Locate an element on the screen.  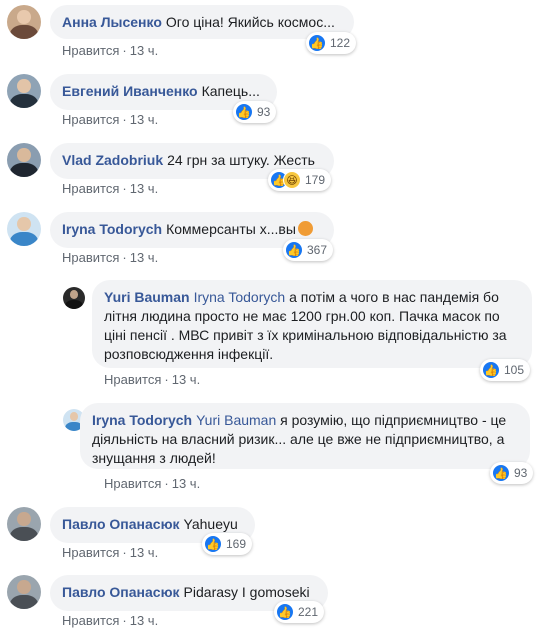
reactions-summary: 👍 122 is located at coordinates (331, 43).